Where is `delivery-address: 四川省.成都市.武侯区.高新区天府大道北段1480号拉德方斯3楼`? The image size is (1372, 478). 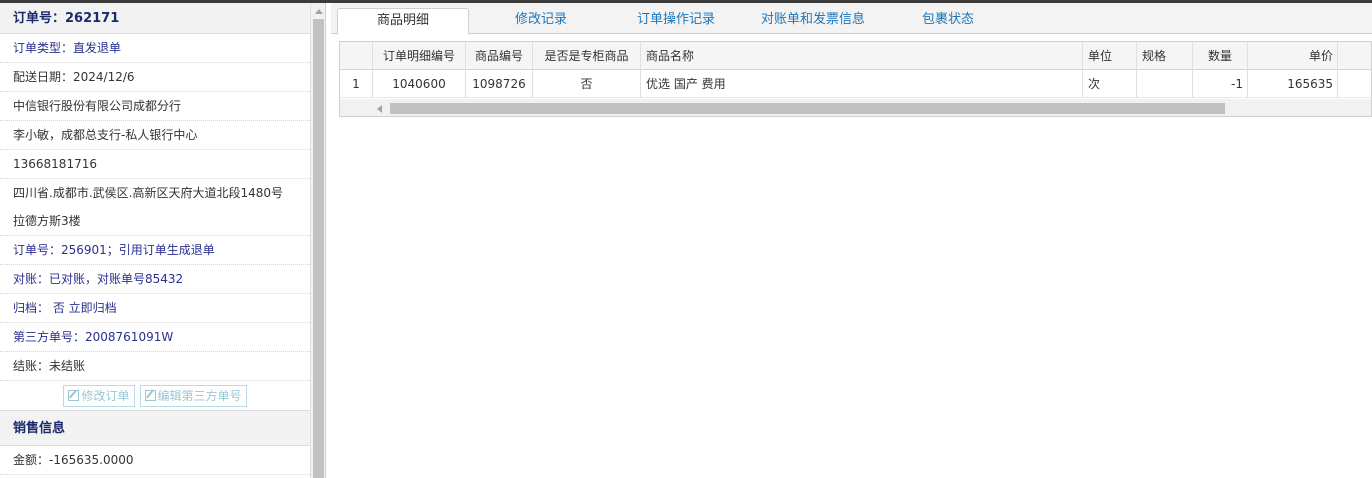 delivery-address: 四川省.成都市.武侯区.高新区天府大道北段1480号拉德方斯3楼 is located at coordinates (155, 207).